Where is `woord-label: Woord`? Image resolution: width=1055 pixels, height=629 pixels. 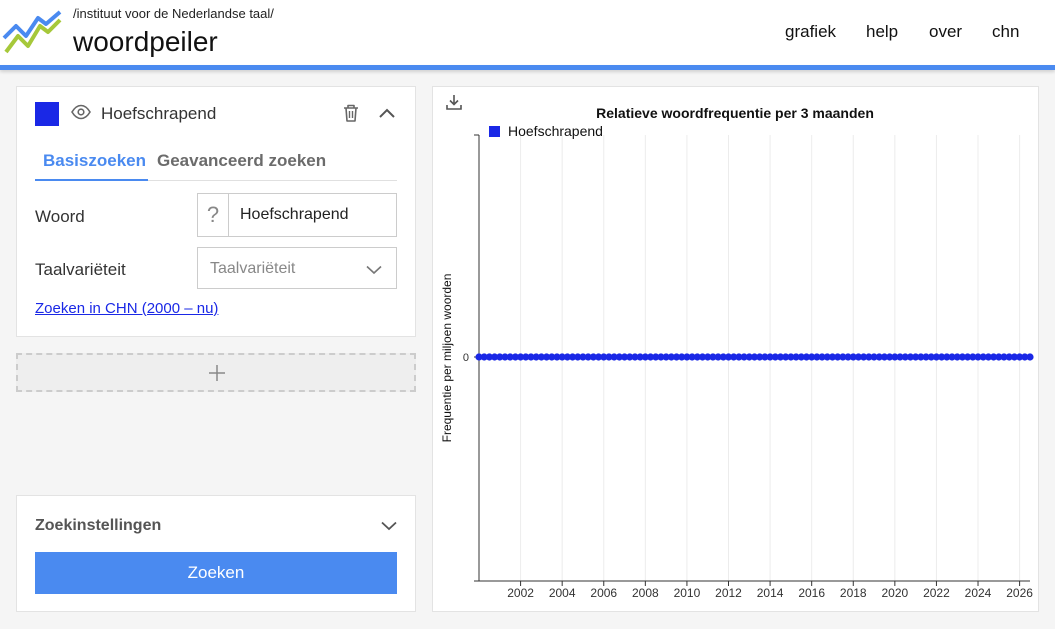 woord-label: Woord is located at coordinates (60, 216).